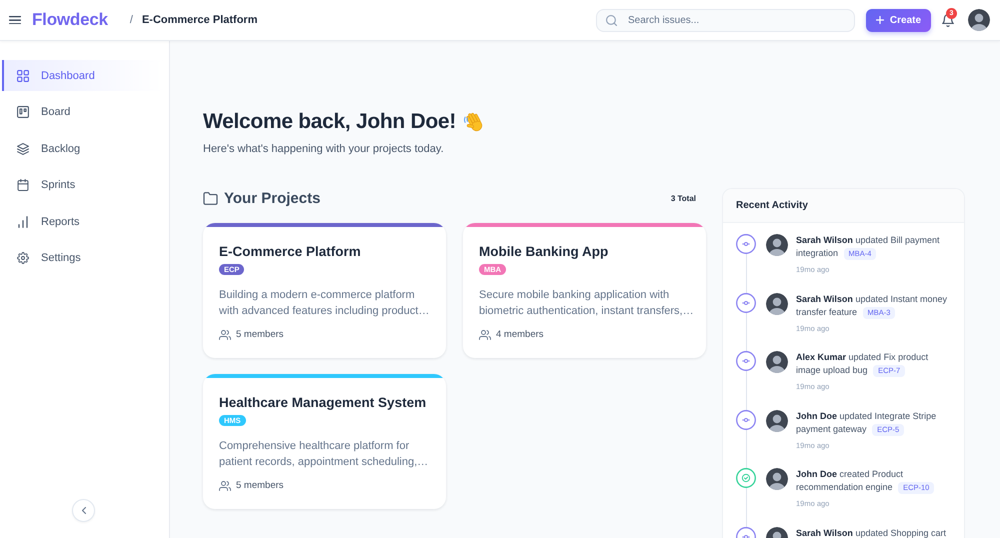 The image size is (1000, 538). What do you see at coordinates (200, 20) in the screenshot?
I see `breadcrumb-current: E-Commerce Platform` at bounding box center [200, 20].